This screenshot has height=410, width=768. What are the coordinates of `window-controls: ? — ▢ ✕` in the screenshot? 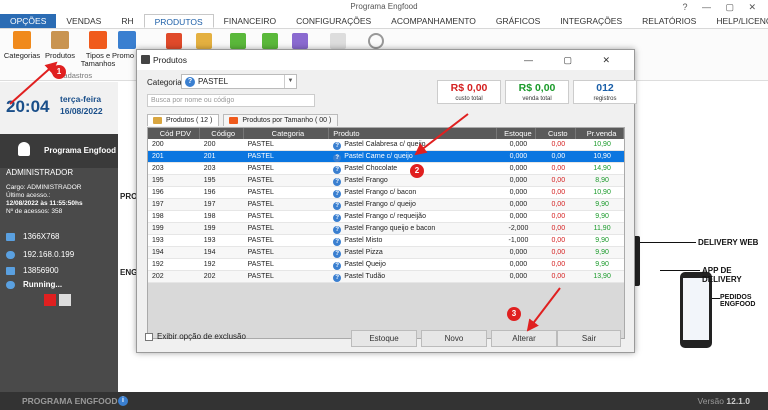 It's located at (722, 7).